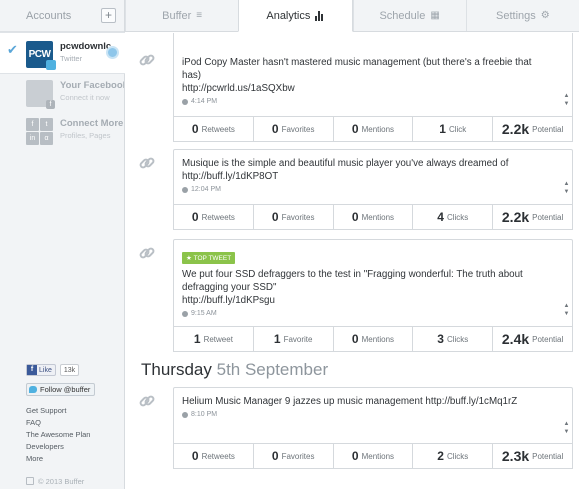  Describe the element at coordinates (108, 15) in the screenshot. I see `add-account-button: +` at that location.